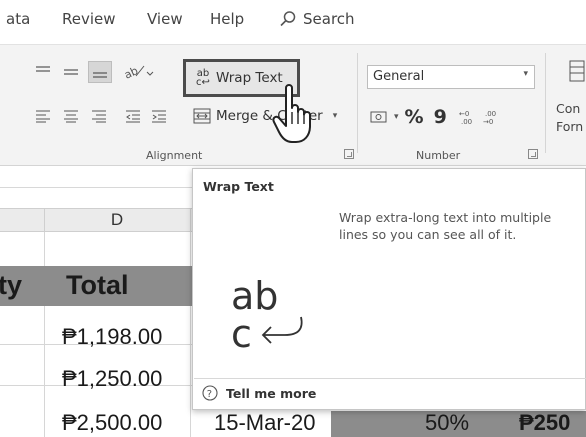 Image resolution: width=586 pixels, height=437 pixels. What do you see at coordinates (381, 117) in the screenshot?
I see `accounting-format-icon` at bounding box center [381, 117].